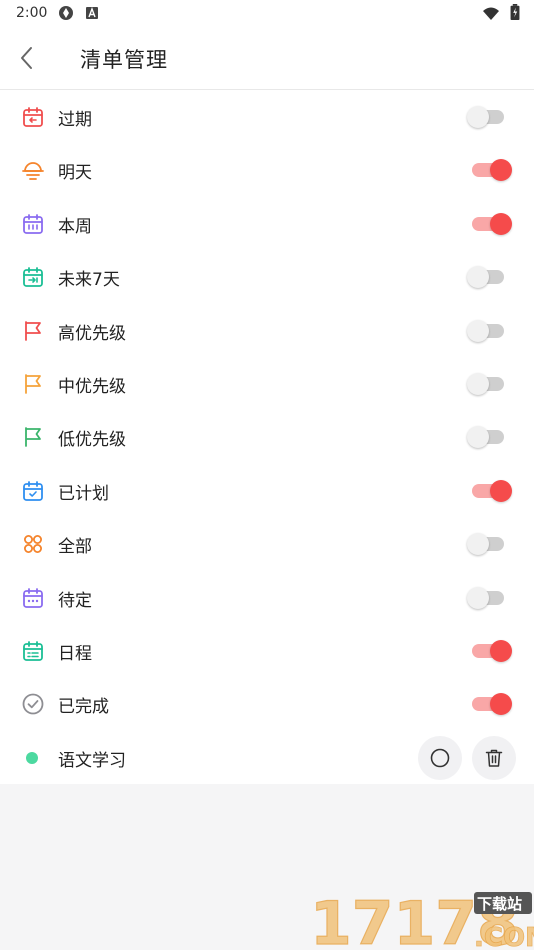 Image resolution: width=534 pixels, height=950 pixels. Describe the element at coordinates (267, 59) in the screenshot. I see `app-header: 清单管理` at that location.